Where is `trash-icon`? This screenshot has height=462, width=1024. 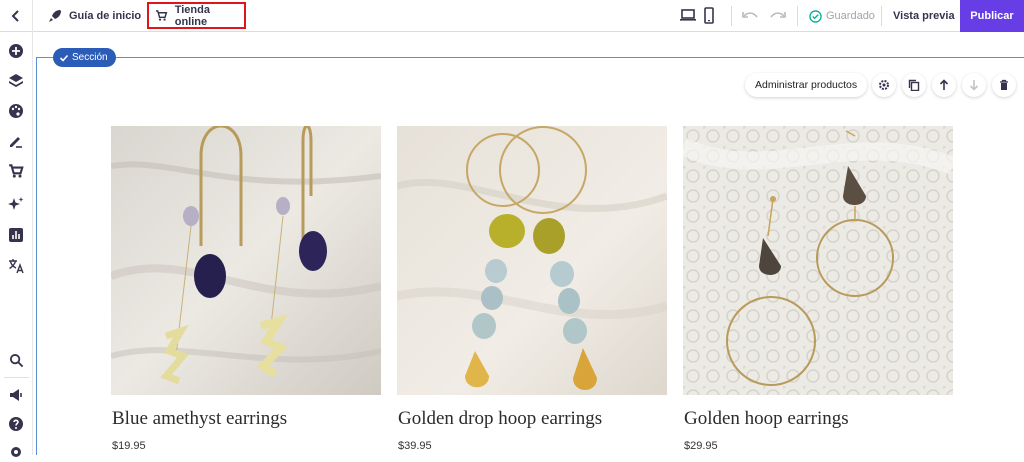 trash-icon is located at coordinates (1004, 84).